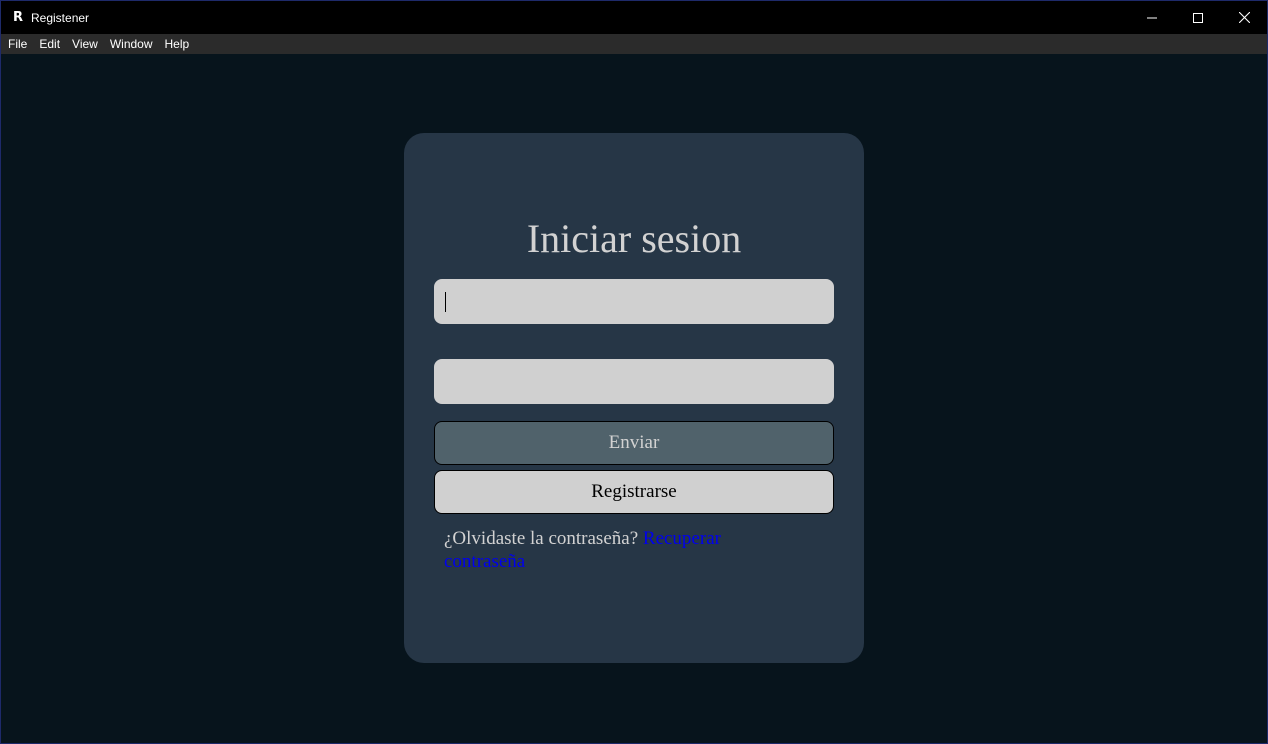 The image size is (1268, 744). What do you see at coordinates (85, 44) in the screenshot?
I see `menu-view: View` at bounding box center [85, 44].